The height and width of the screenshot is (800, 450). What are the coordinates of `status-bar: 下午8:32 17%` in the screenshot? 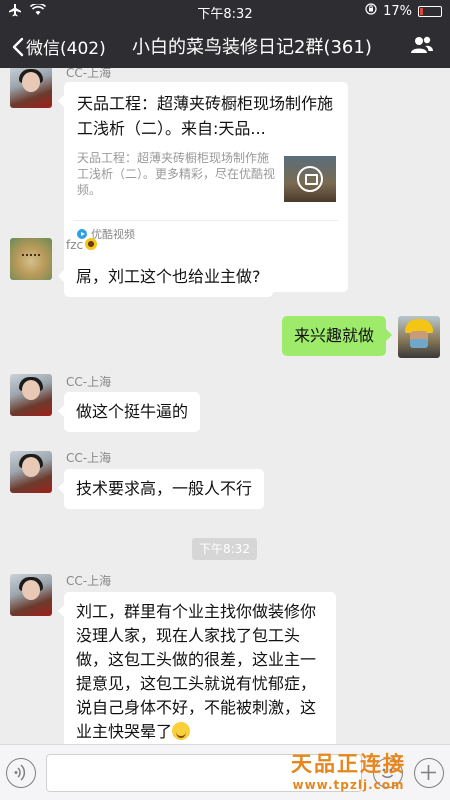 It's located at (225, 11).